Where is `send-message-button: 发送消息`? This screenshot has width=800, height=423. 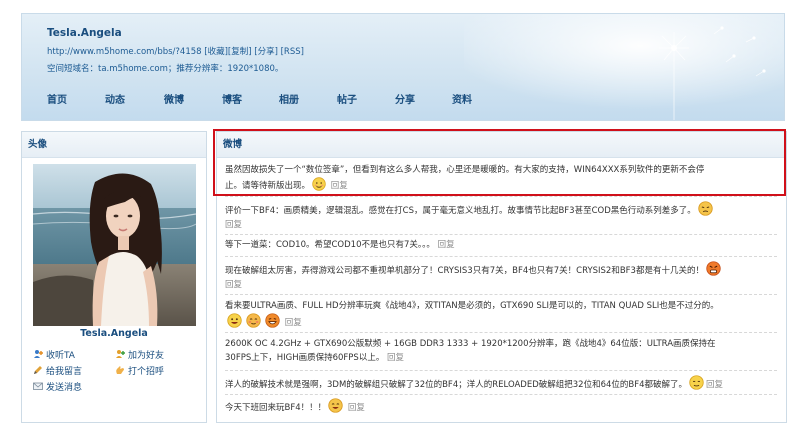 send-message-button: 发送消息 is located at coordinates (57, 386).